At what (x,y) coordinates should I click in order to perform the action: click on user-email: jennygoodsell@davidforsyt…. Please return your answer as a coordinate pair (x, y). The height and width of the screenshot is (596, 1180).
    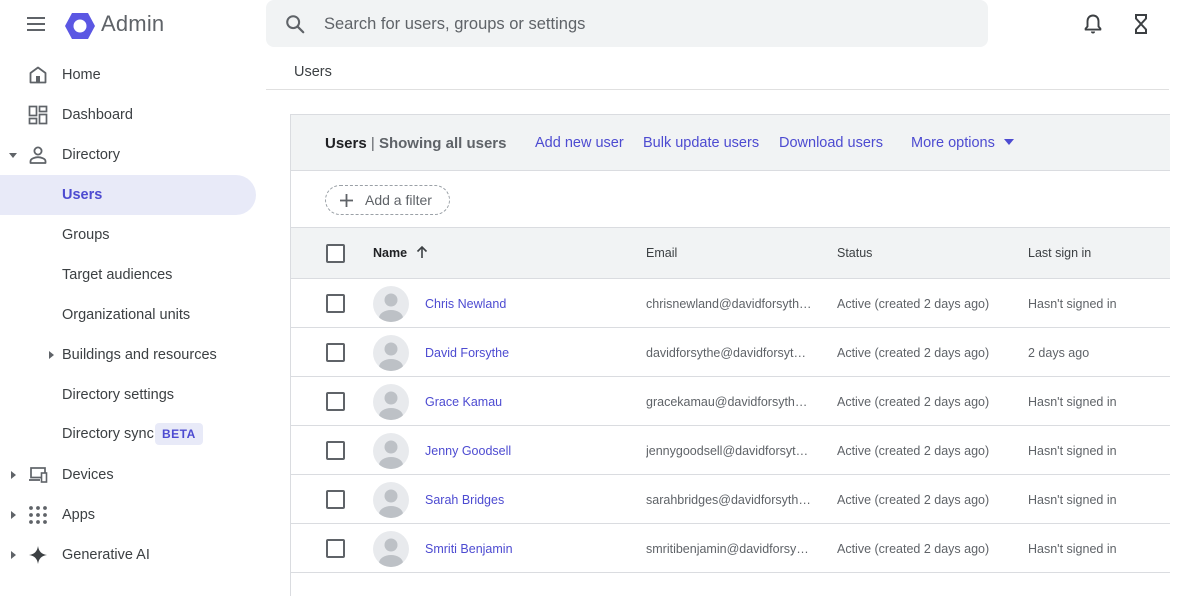
    Looking at the image, I should click on (727, 451).